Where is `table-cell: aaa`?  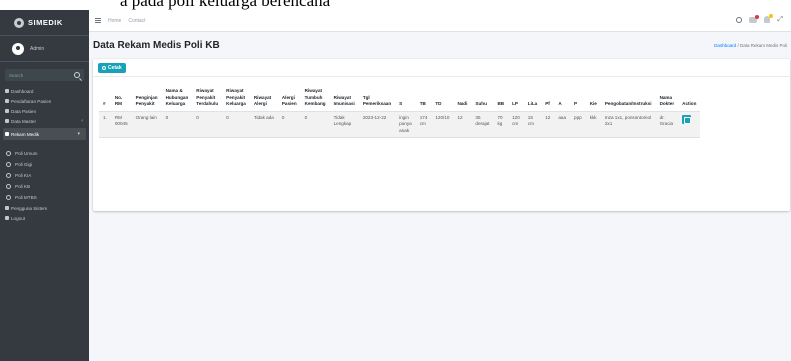 table-cell: aaa is located at coordinates (562, 124).